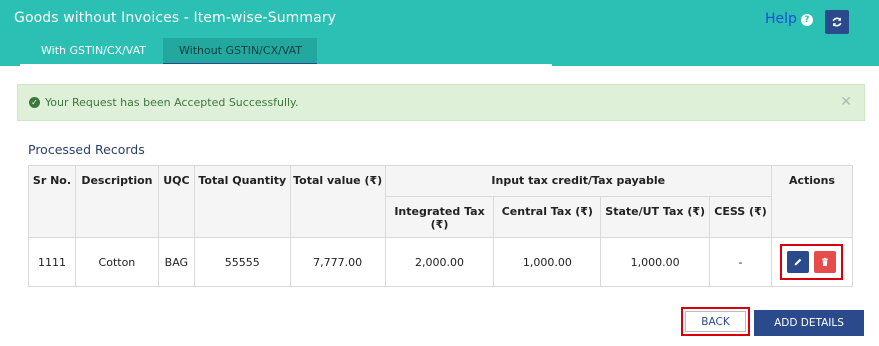 This screenshot has height=346, width=879. I want to click on refresh-button, so click(837, 22).